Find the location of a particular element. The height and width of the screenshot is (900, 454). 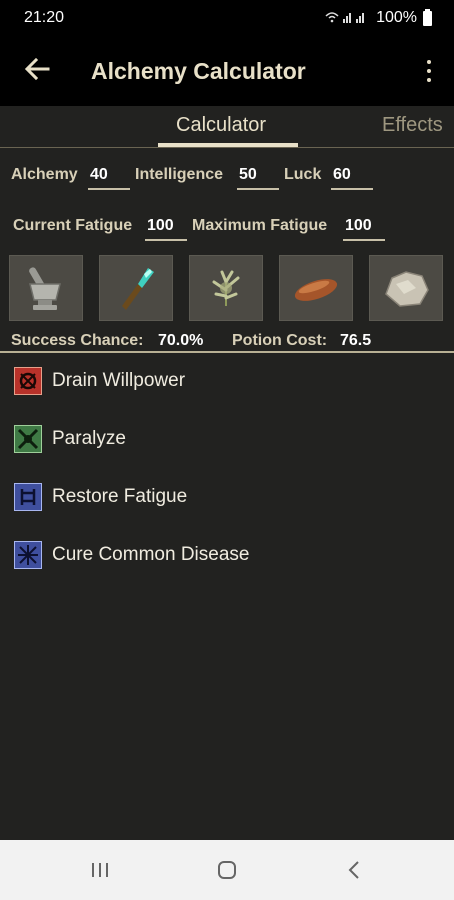

more-options-button is located at coordinates (429, 71).